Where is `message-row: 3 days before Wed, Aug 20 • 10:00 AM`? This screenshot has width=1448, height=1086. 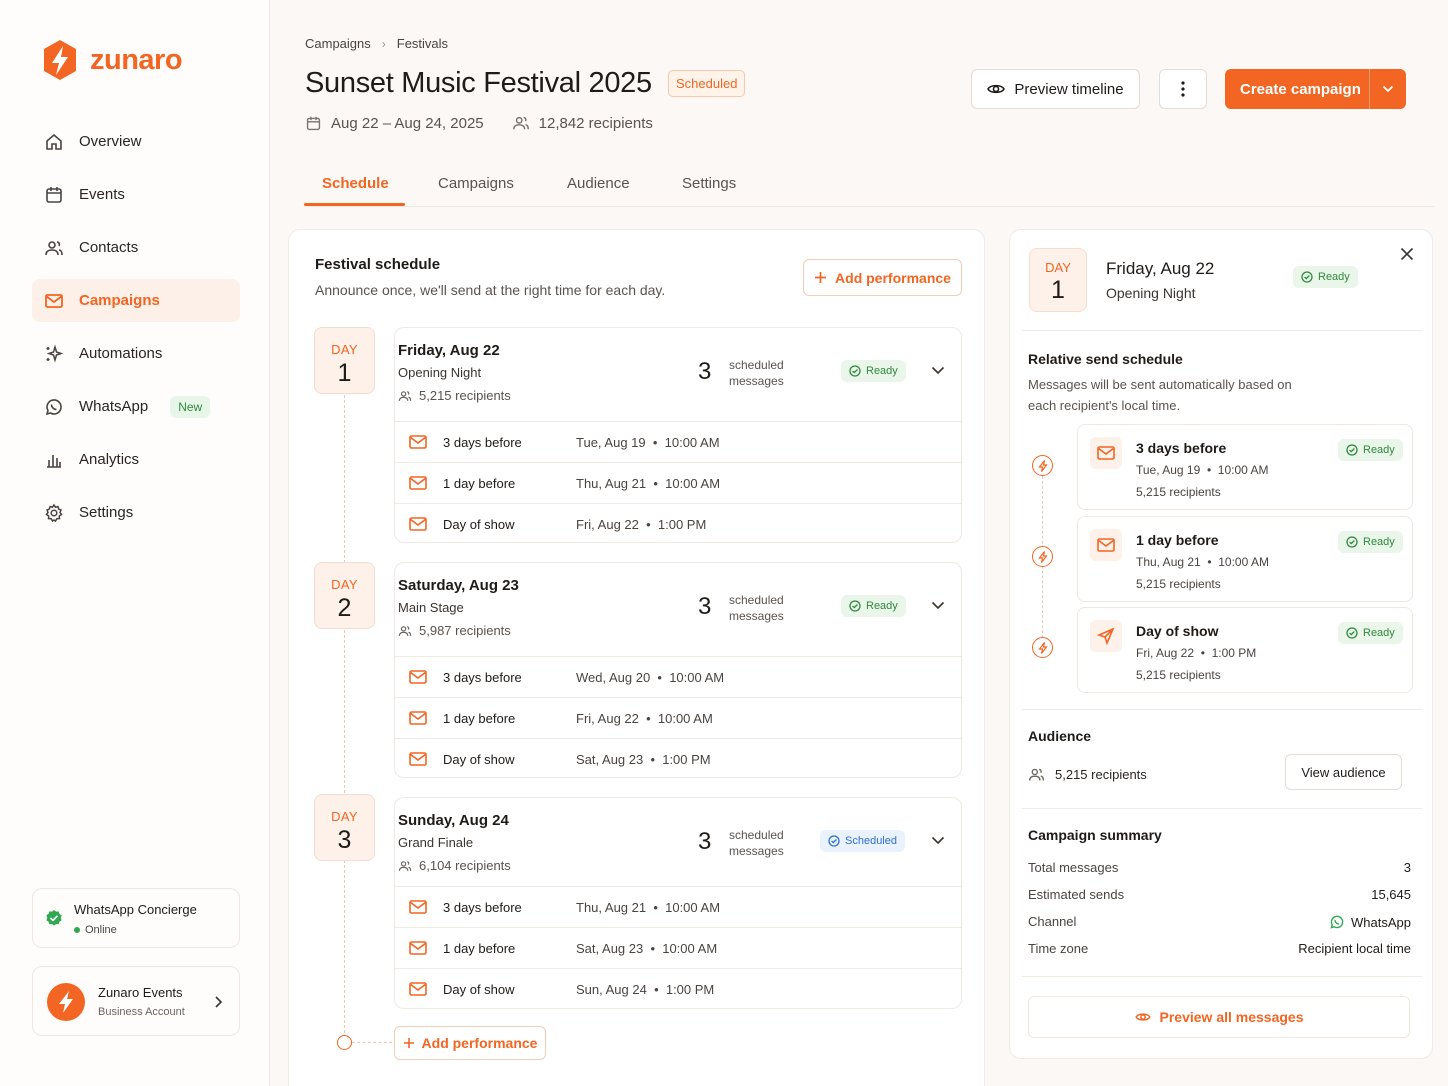 message-row: 3 days before Wed, Aug 20 • 10:00 AM is located at coordinates (678, 676).